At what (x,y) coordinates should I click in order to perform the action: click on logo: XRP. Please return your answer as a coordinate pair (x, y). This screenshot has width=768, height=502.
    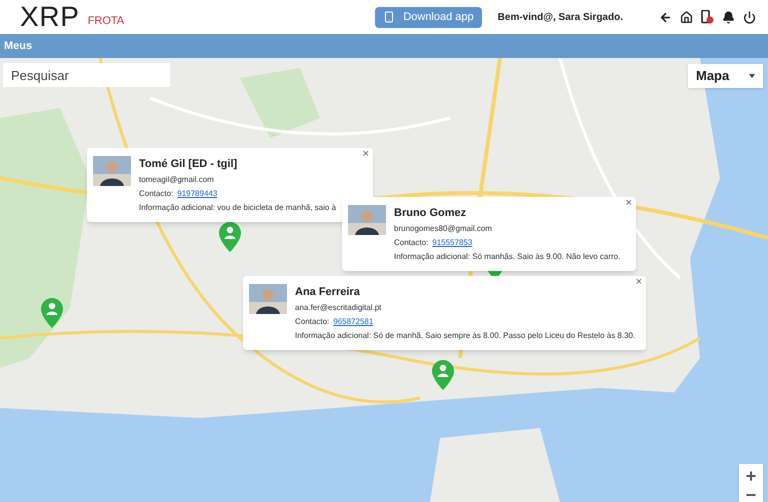
    Looking at the image, I should click on (50, 17).